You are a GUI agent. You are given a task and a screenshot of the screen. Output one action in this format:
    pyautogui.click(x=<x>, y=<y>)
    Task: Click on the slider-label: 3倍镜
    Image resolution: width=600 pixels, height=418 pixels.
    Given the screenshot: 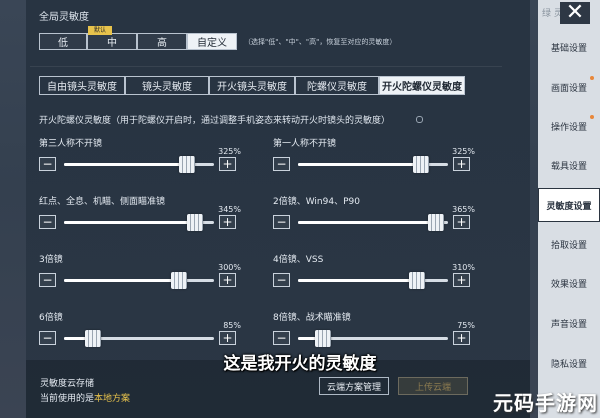 What is the action you would take?
    pyautogui.click(x=51, y=260)
    